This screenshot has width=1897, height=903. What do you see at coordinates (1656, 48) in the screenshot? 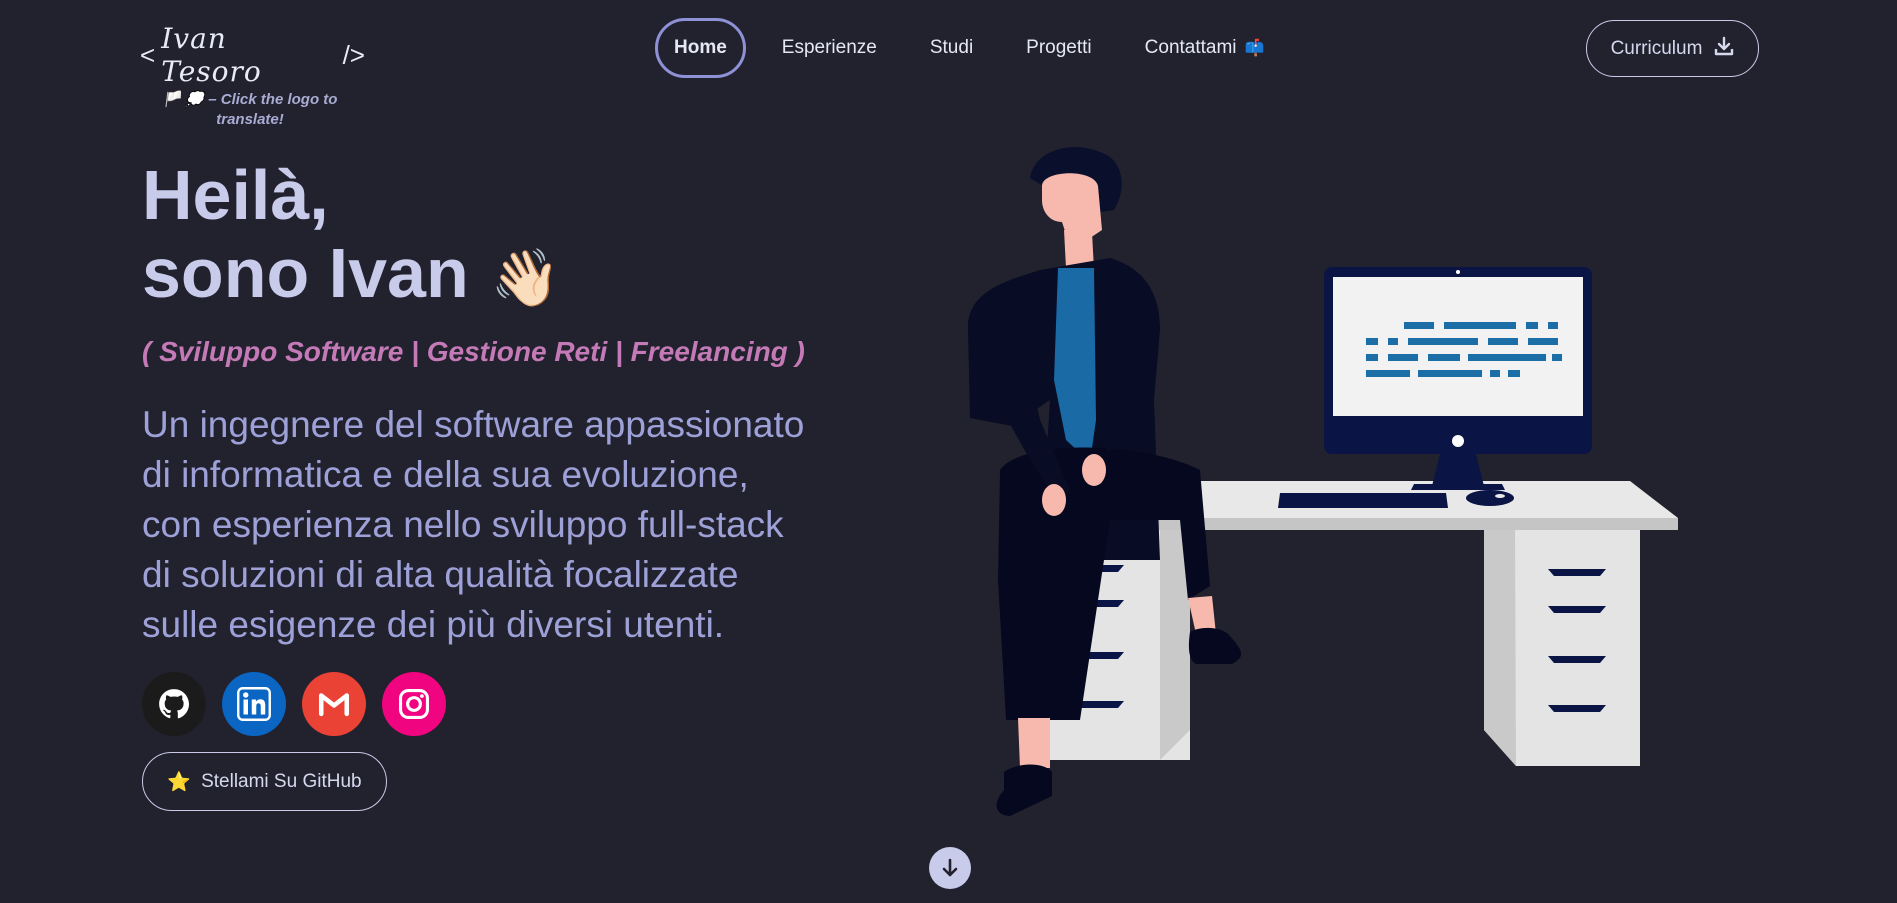
I see `curriculum-label: Curriculum` at bounding box center [1656, 48].